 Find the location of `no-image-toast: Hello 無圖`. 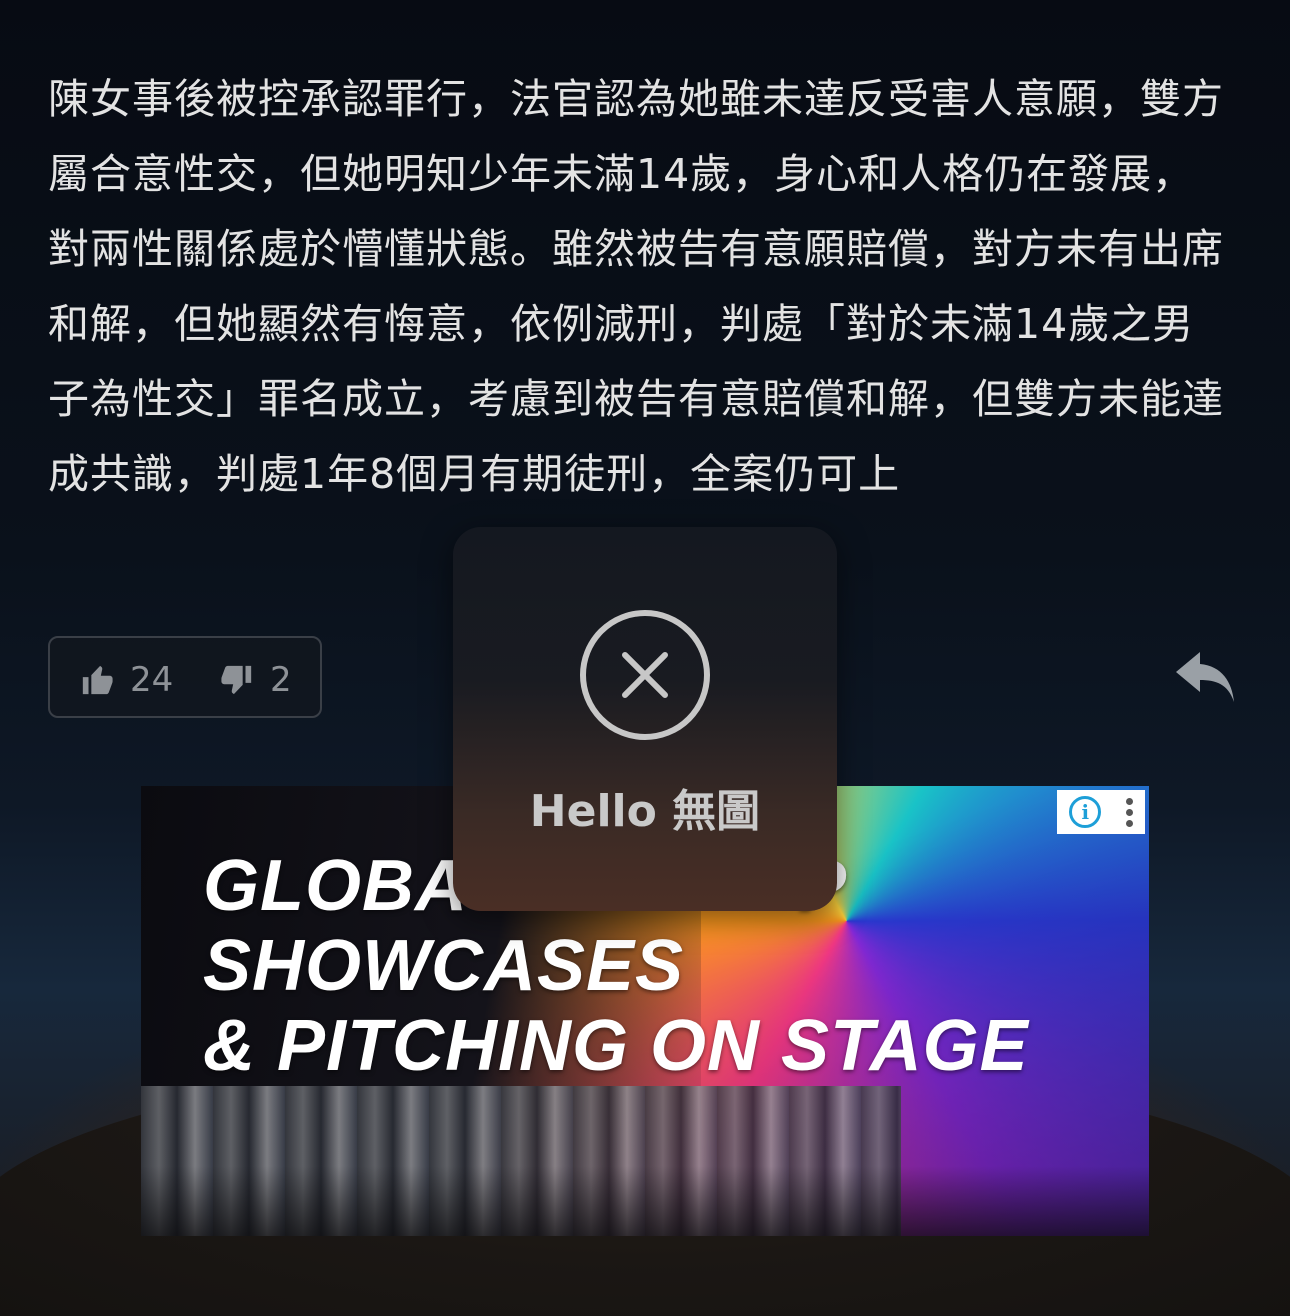

no-image-toast: Hello 無圖 is located at coordinates (645, 719).